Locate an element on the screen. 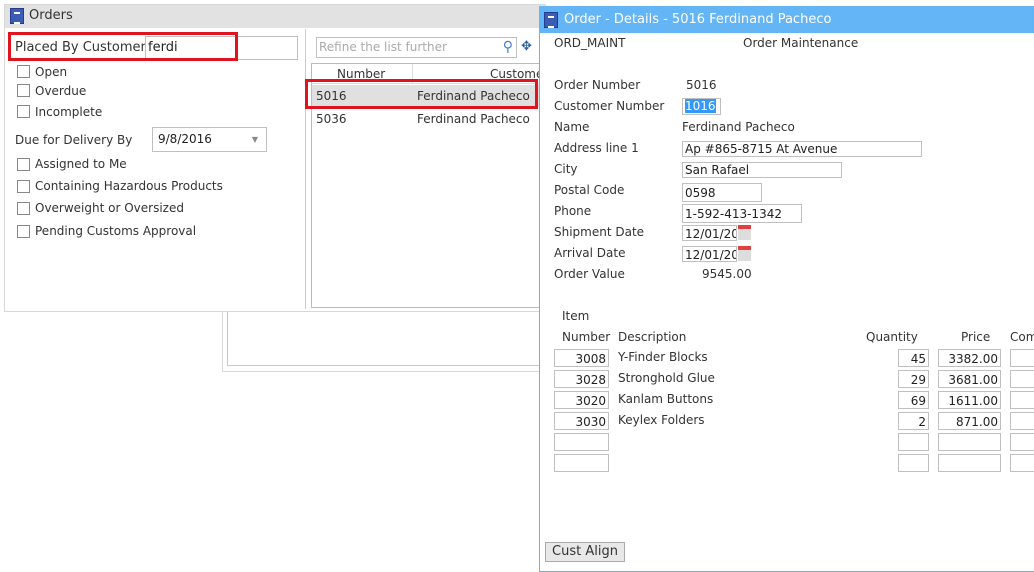 The height and width of the screenshot is (572, 1034). order-value-label: Order Value is located at coordinates (589, 274).